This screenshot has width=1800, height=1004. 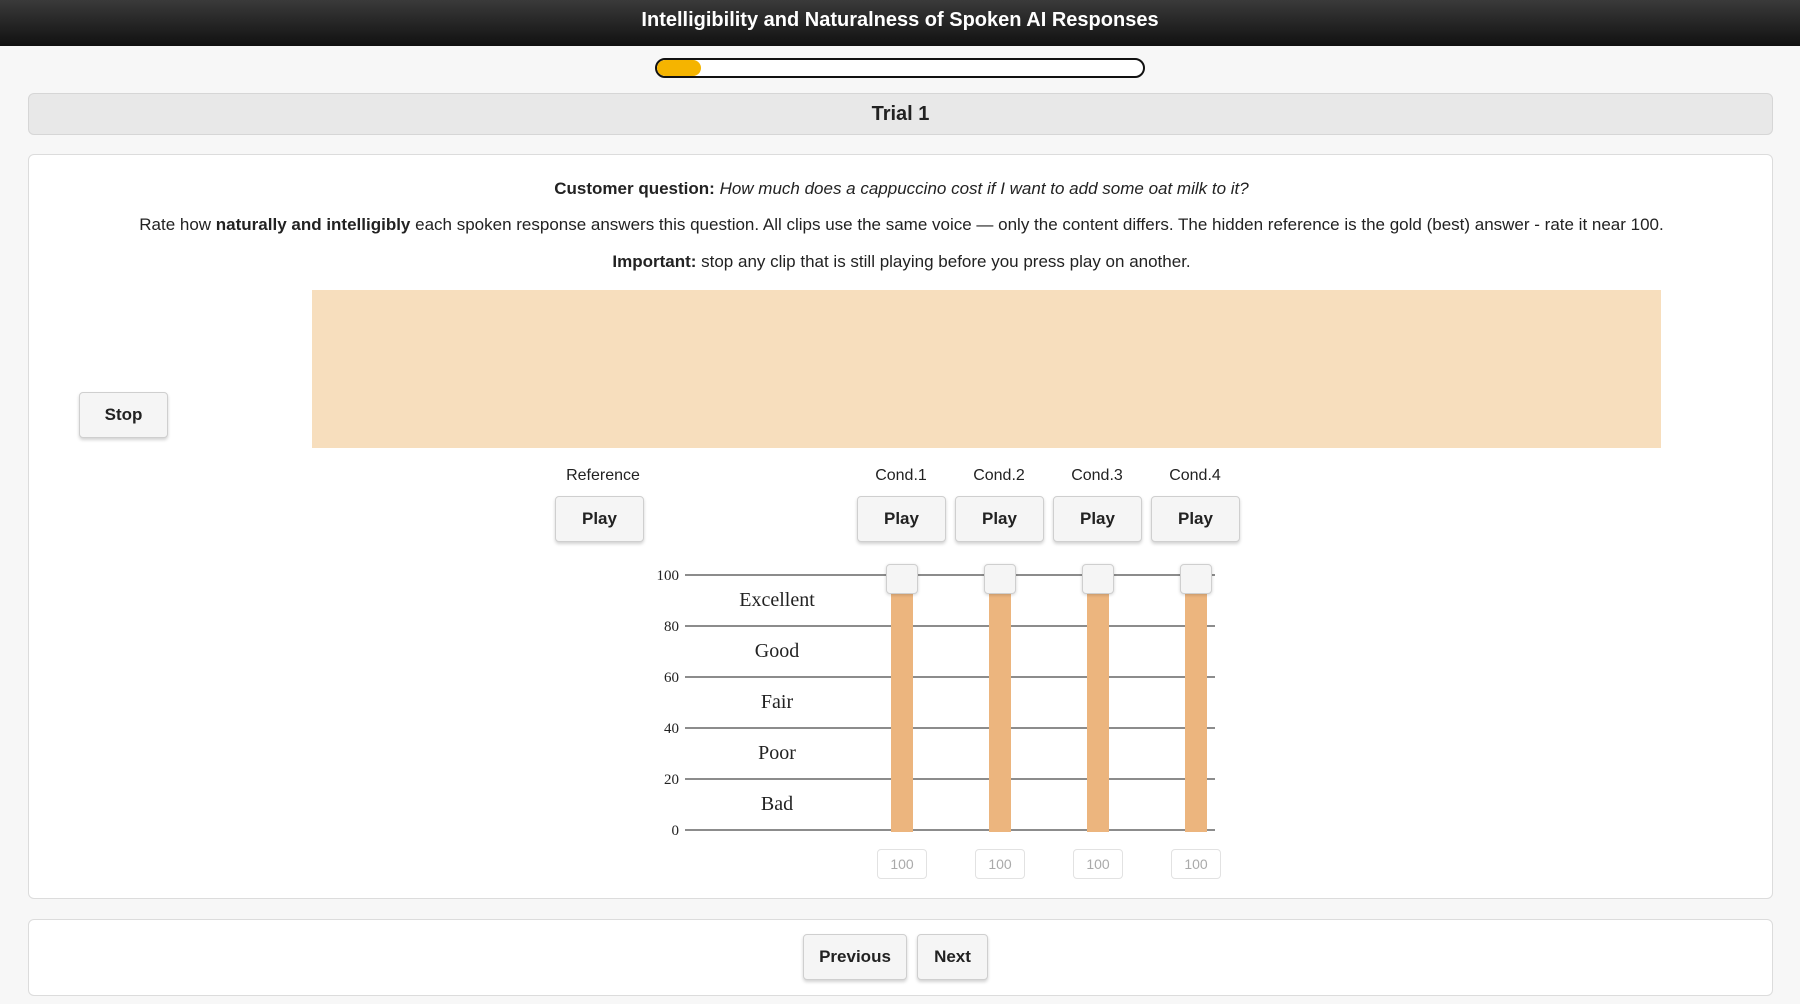 I want to click on tick-label: 40, so click(x=671, y=729).